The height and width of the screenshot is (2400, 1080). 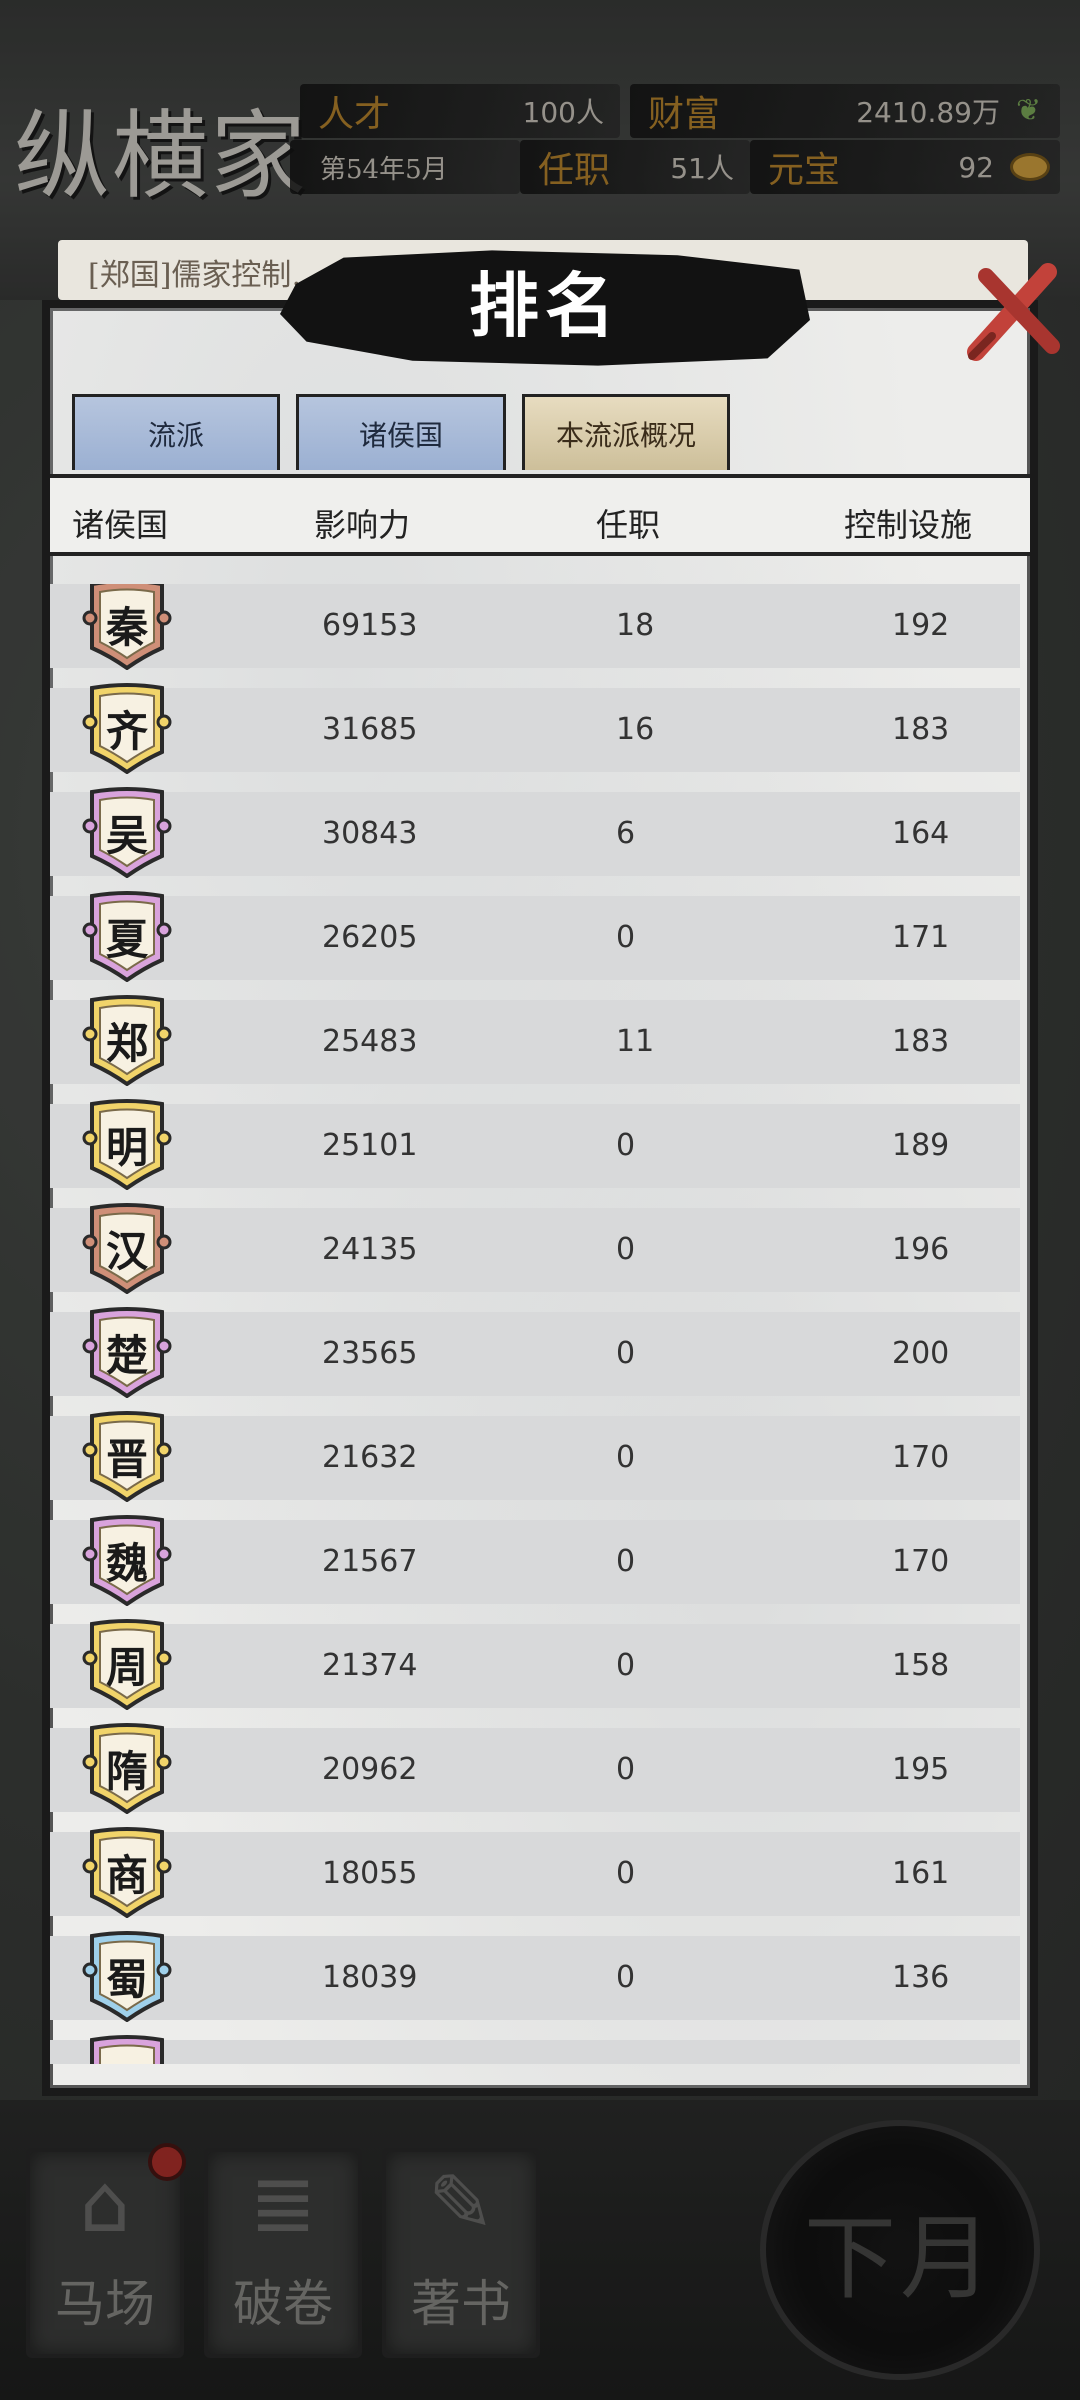 What do you see at coordinates (370, 1041) in the screenshot?
I see `influence-value: 25483` at bounding box center [370, 1041].